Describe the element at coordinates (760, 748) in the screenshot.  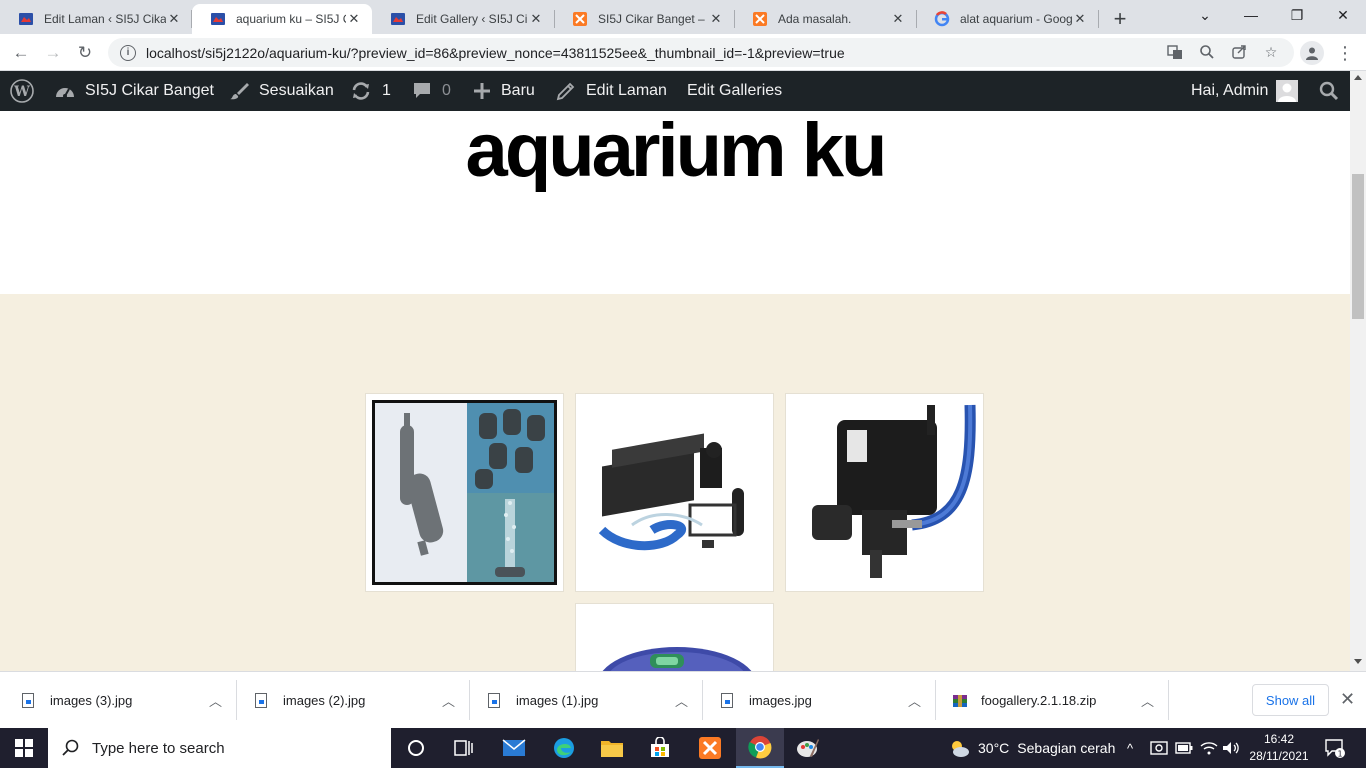
I see `chrome-icon` at that location.